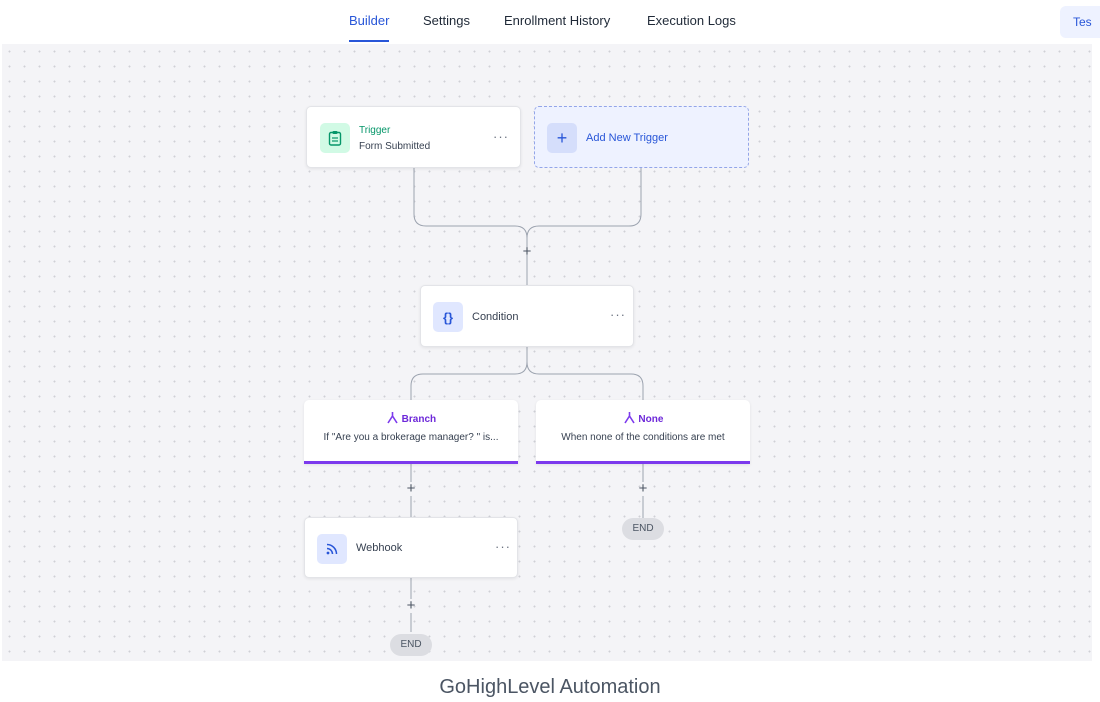 Image resolution: width=1100 pixels, height=702 pixels. Describe the element at coordinates (446, 20) in the screenshot. I see `tab-settings: Settings` at that location.